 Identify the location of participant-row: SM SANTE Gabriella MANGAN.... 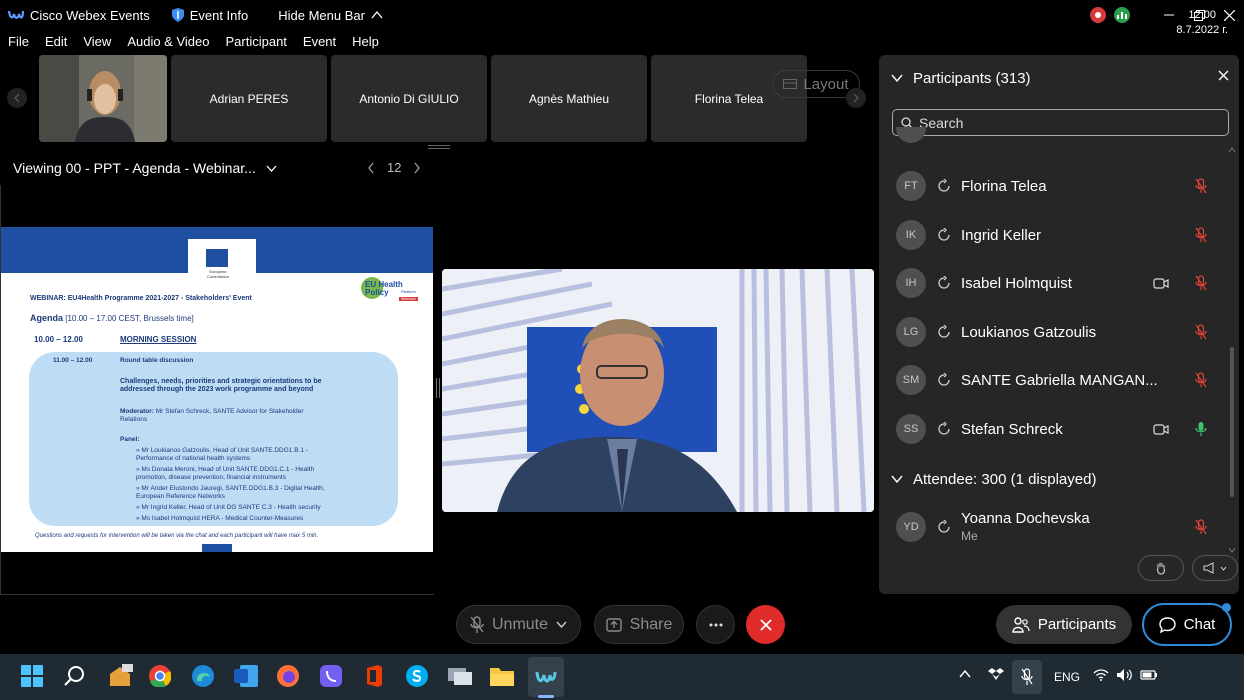
(1054, 380).